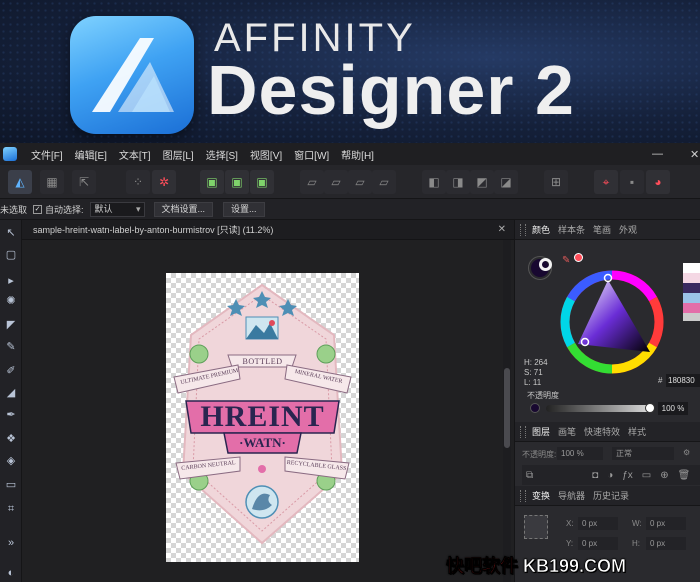 The width and height of the screenshot is (700, 582). What do you see at coordinates (507, 408) in the screenshot?
I see `scrollbar-thumb` at bounding box center [507, 408].